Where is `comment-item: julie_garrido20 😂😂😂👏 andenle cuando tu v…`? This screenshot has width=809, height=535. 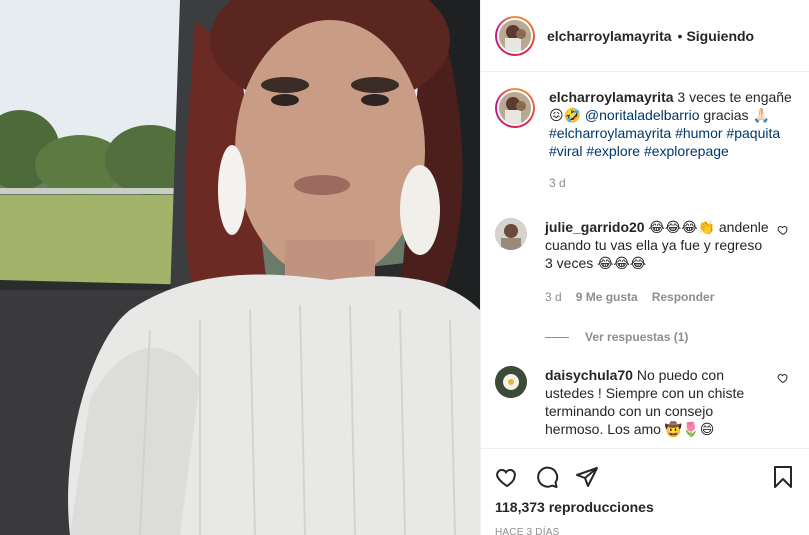
comment-item: julie_garrido20 😂😂😂👏 andenle cuando tu v… is located at coordinates (645, 262).